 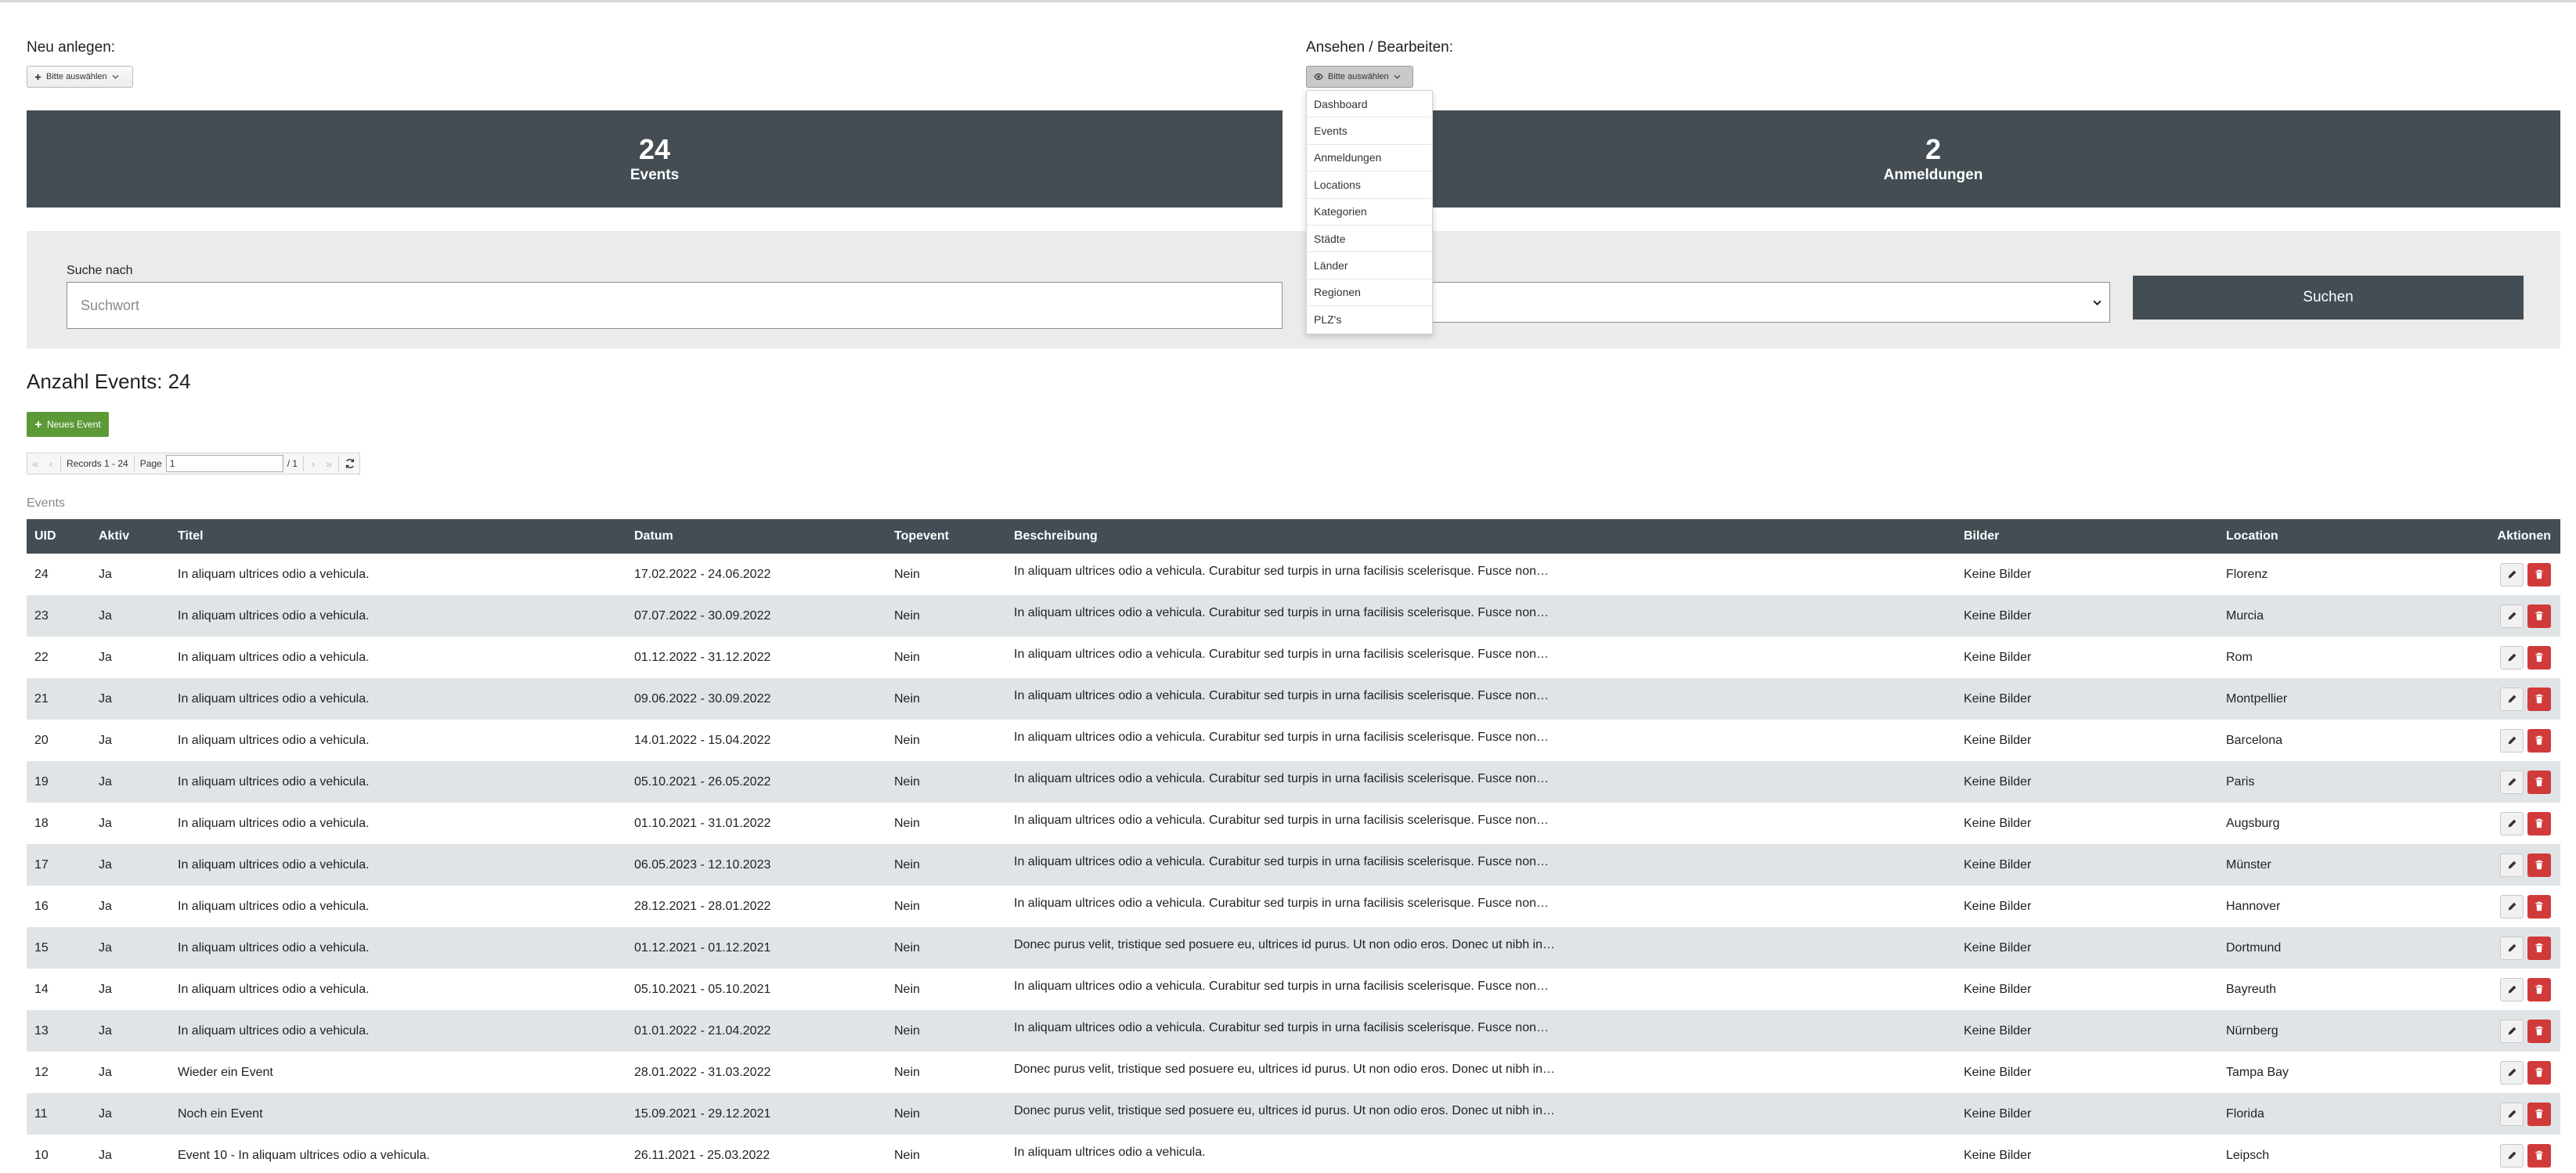 I want to click on header-images: Bilder, so click(x=1981, y=536).